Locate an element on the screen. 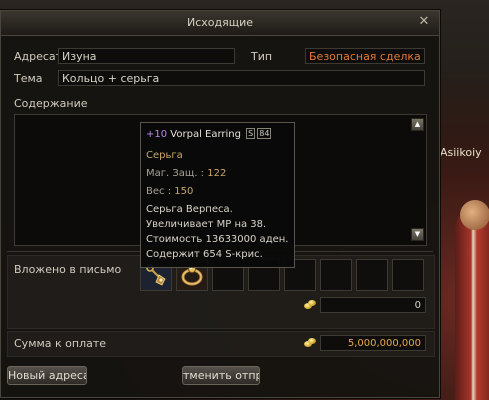  tooltip-weight-row: Вес : 150 is located at coordinates (169, 191).